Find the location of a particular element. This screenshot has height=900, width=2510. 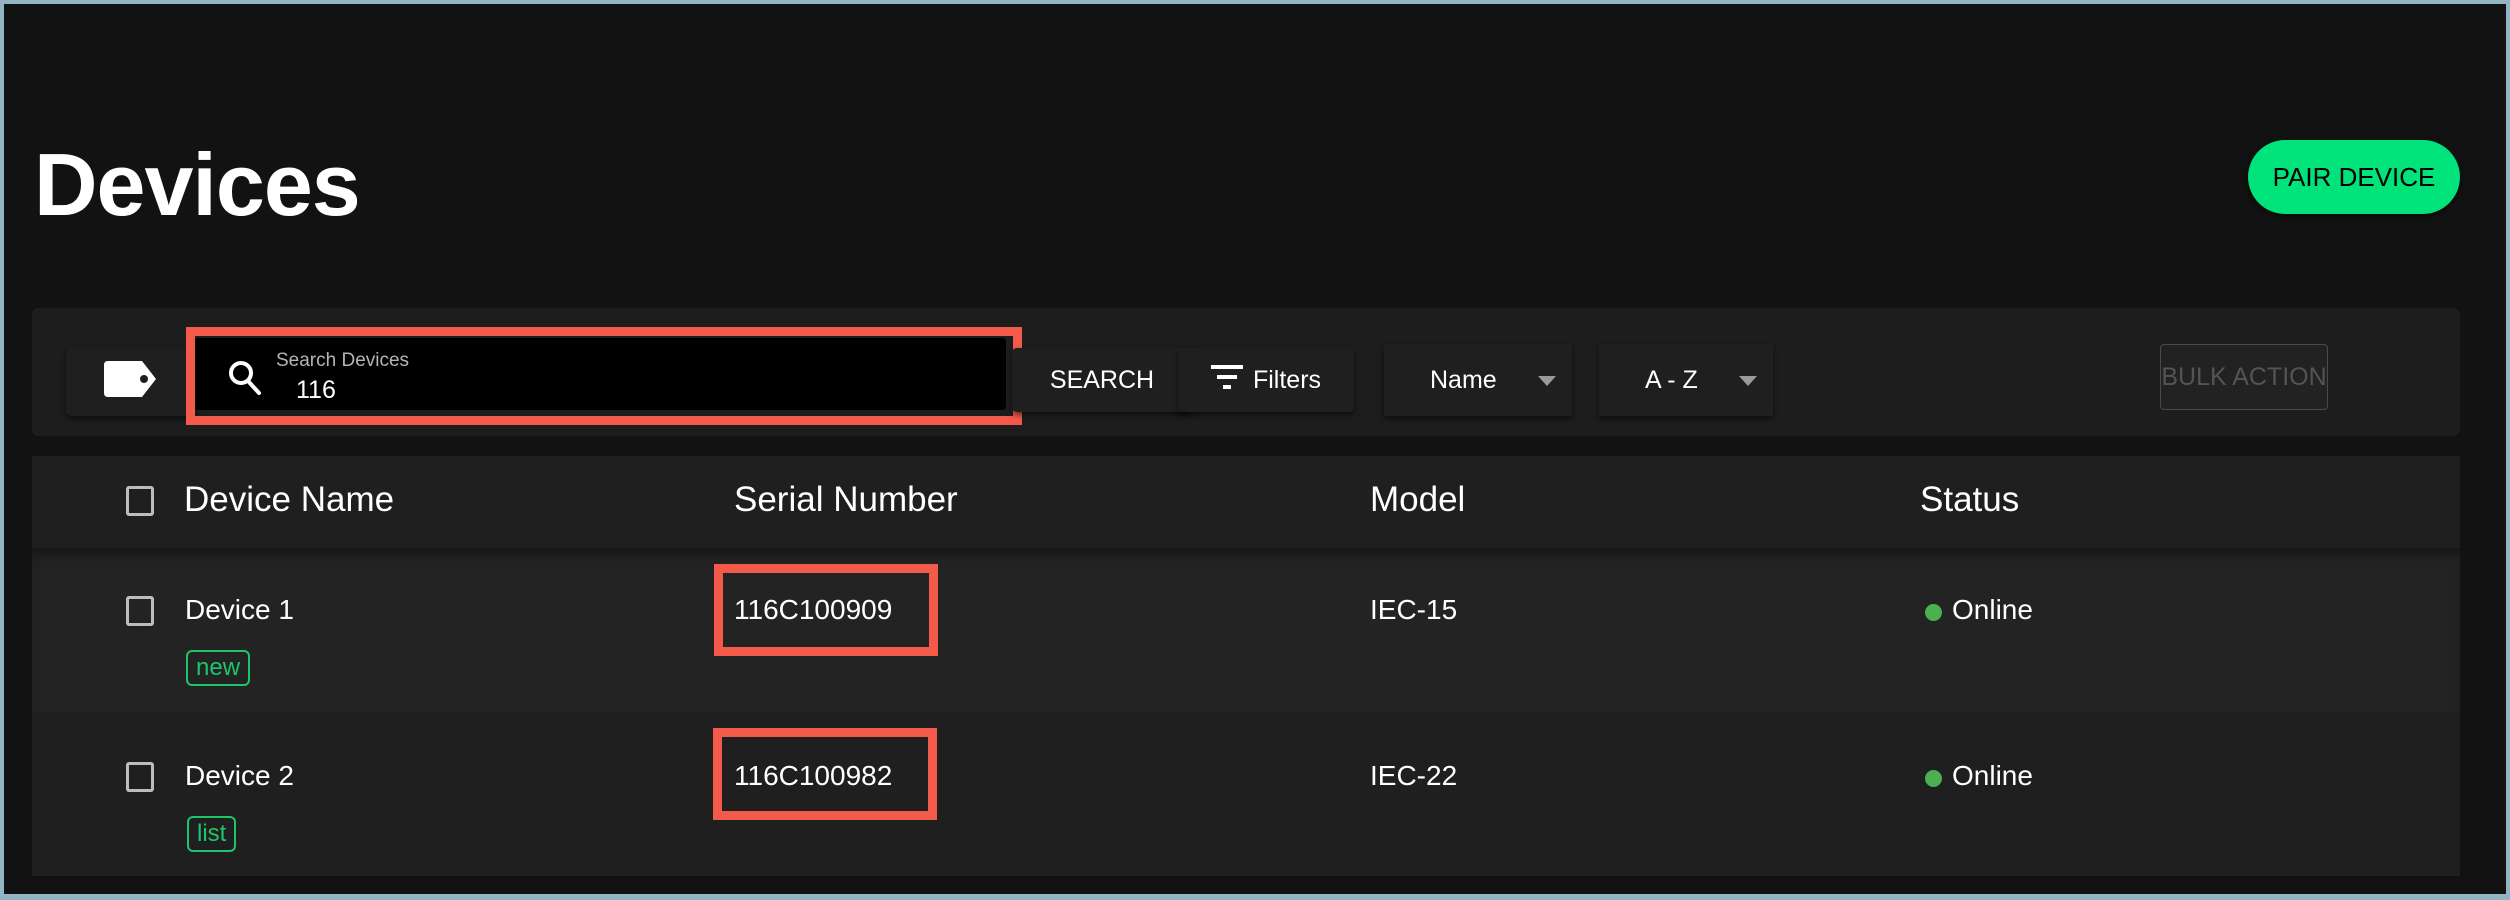

filters-label: Filters is located at coordinates (1287, 379).